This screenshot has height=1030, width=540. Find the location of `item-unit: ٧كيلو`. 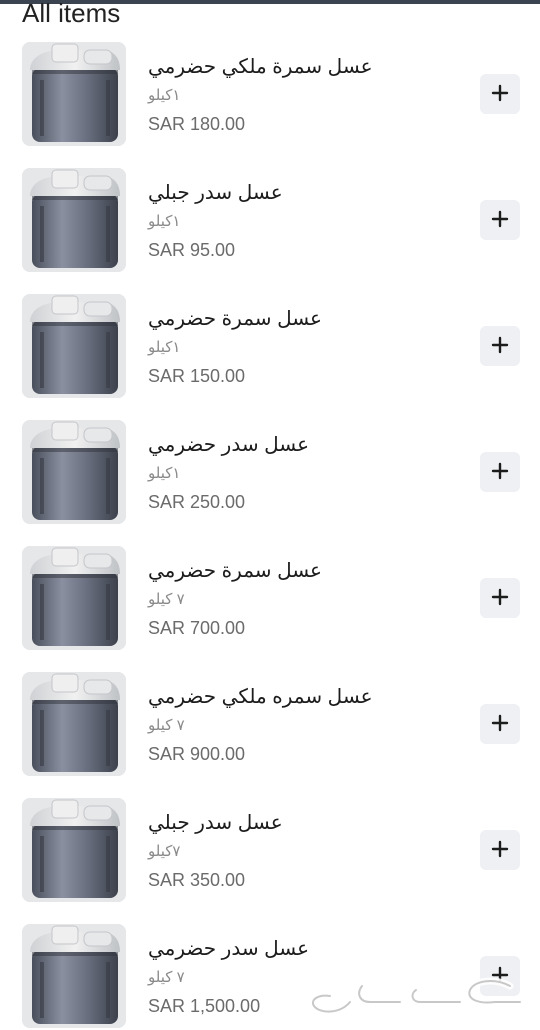

item-unit: ٧كيلو is located at coordinates (164, 851).